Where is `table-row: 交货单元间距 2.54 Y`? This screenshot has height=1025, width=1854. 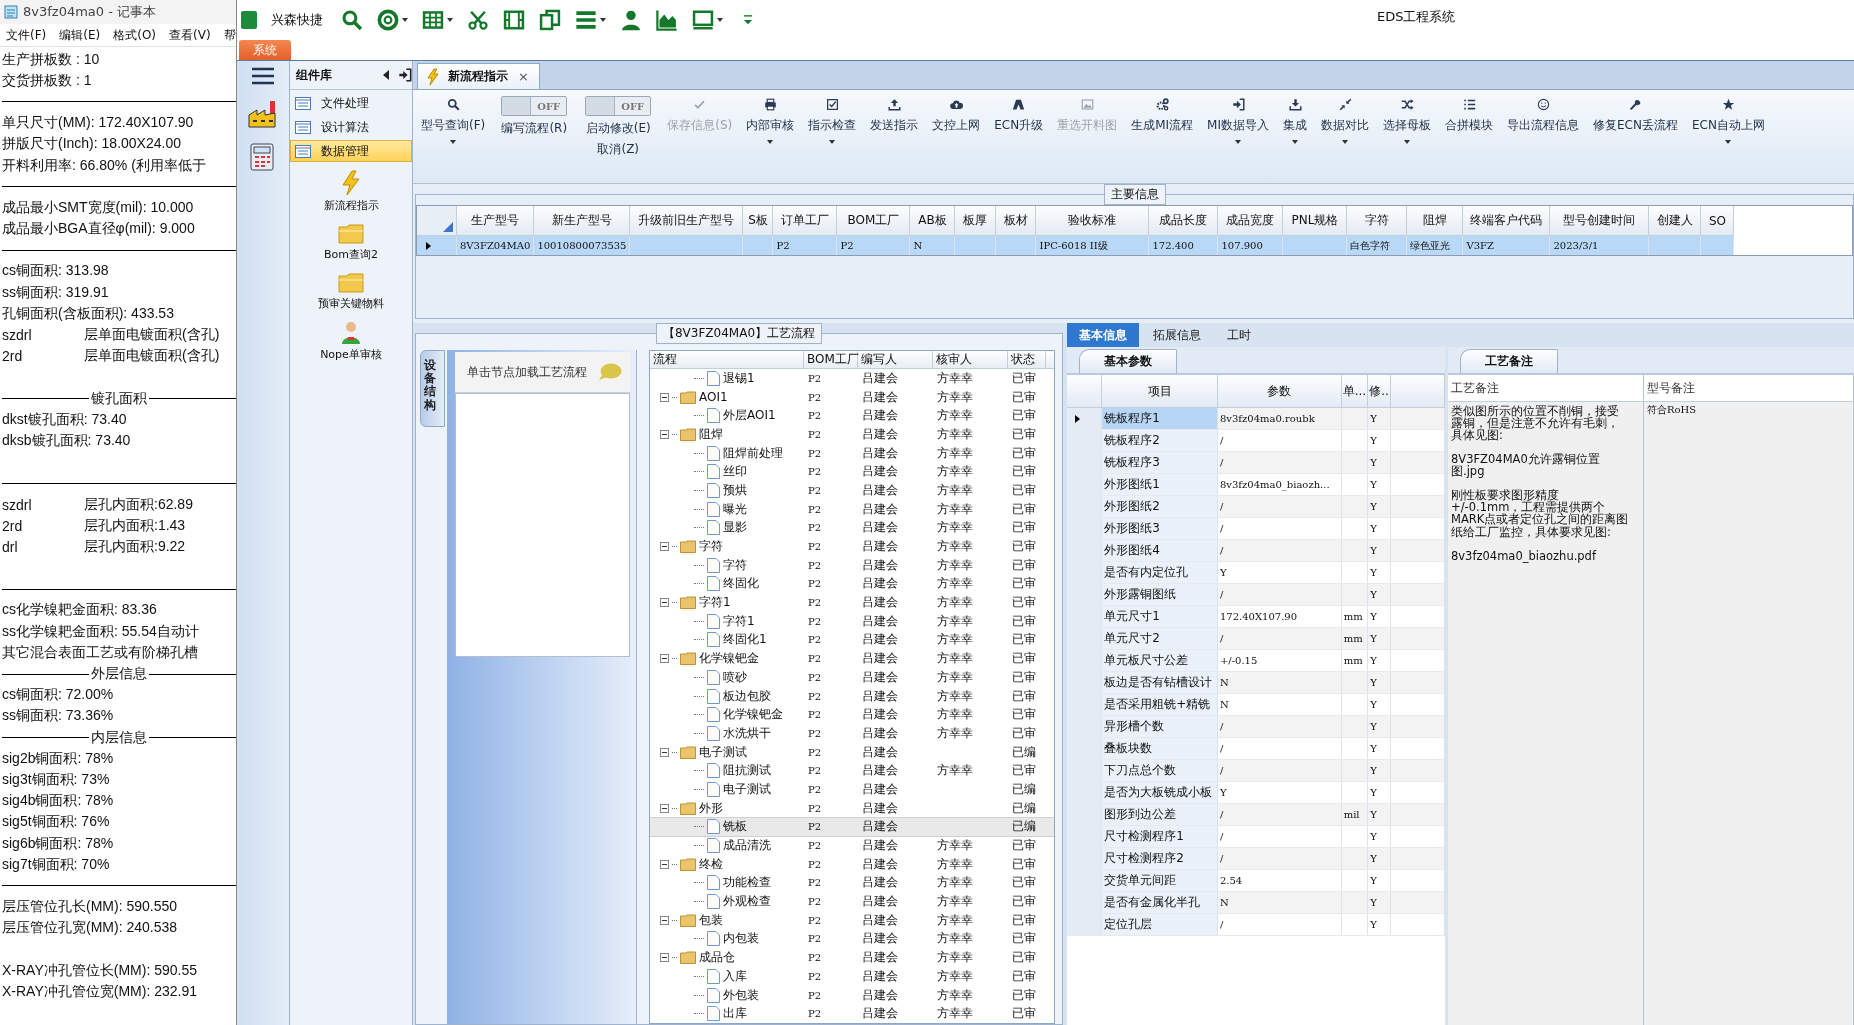 table-row: 交货单元间距 2.54 Y is located at coordinates (1256, 880).